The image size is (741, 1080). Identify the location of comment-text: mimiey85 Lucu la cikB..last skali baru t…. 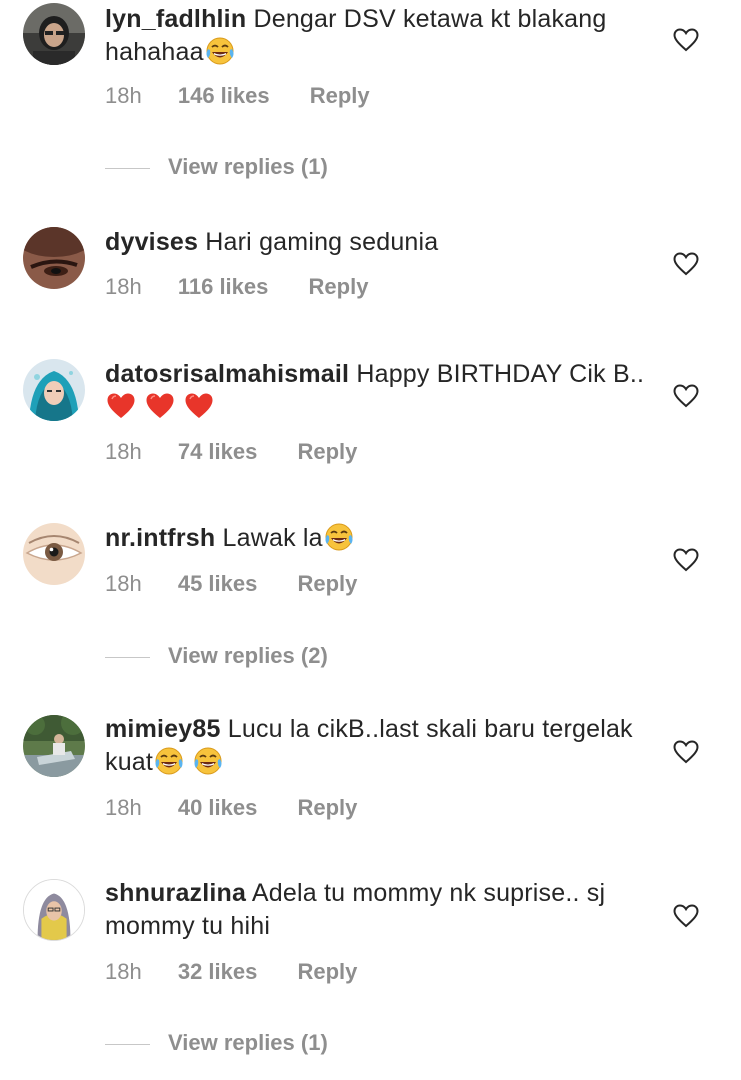
(375, 746).